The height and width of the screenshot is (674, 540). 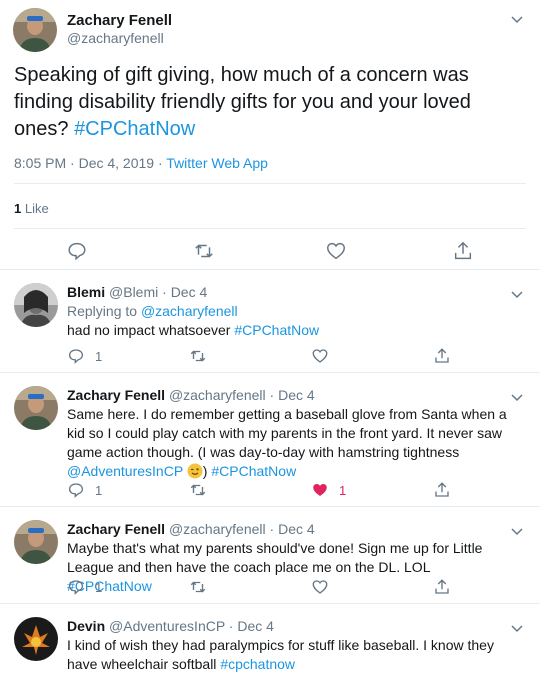 What do you see at coordinates (189, 311) in the screenshot?
I see `mention-link: @zacharyfenell` at bounding box center [189, 311].